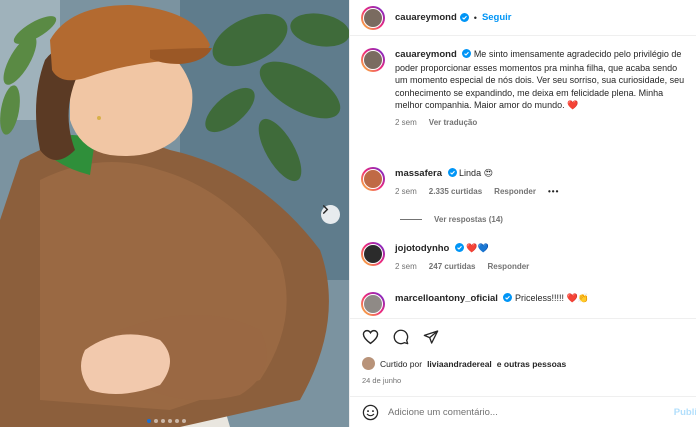  What do you see at coordinates (381, 380) in the screenshot?
I see `post-date: 24 de junho` at bounding box center [381, 380].